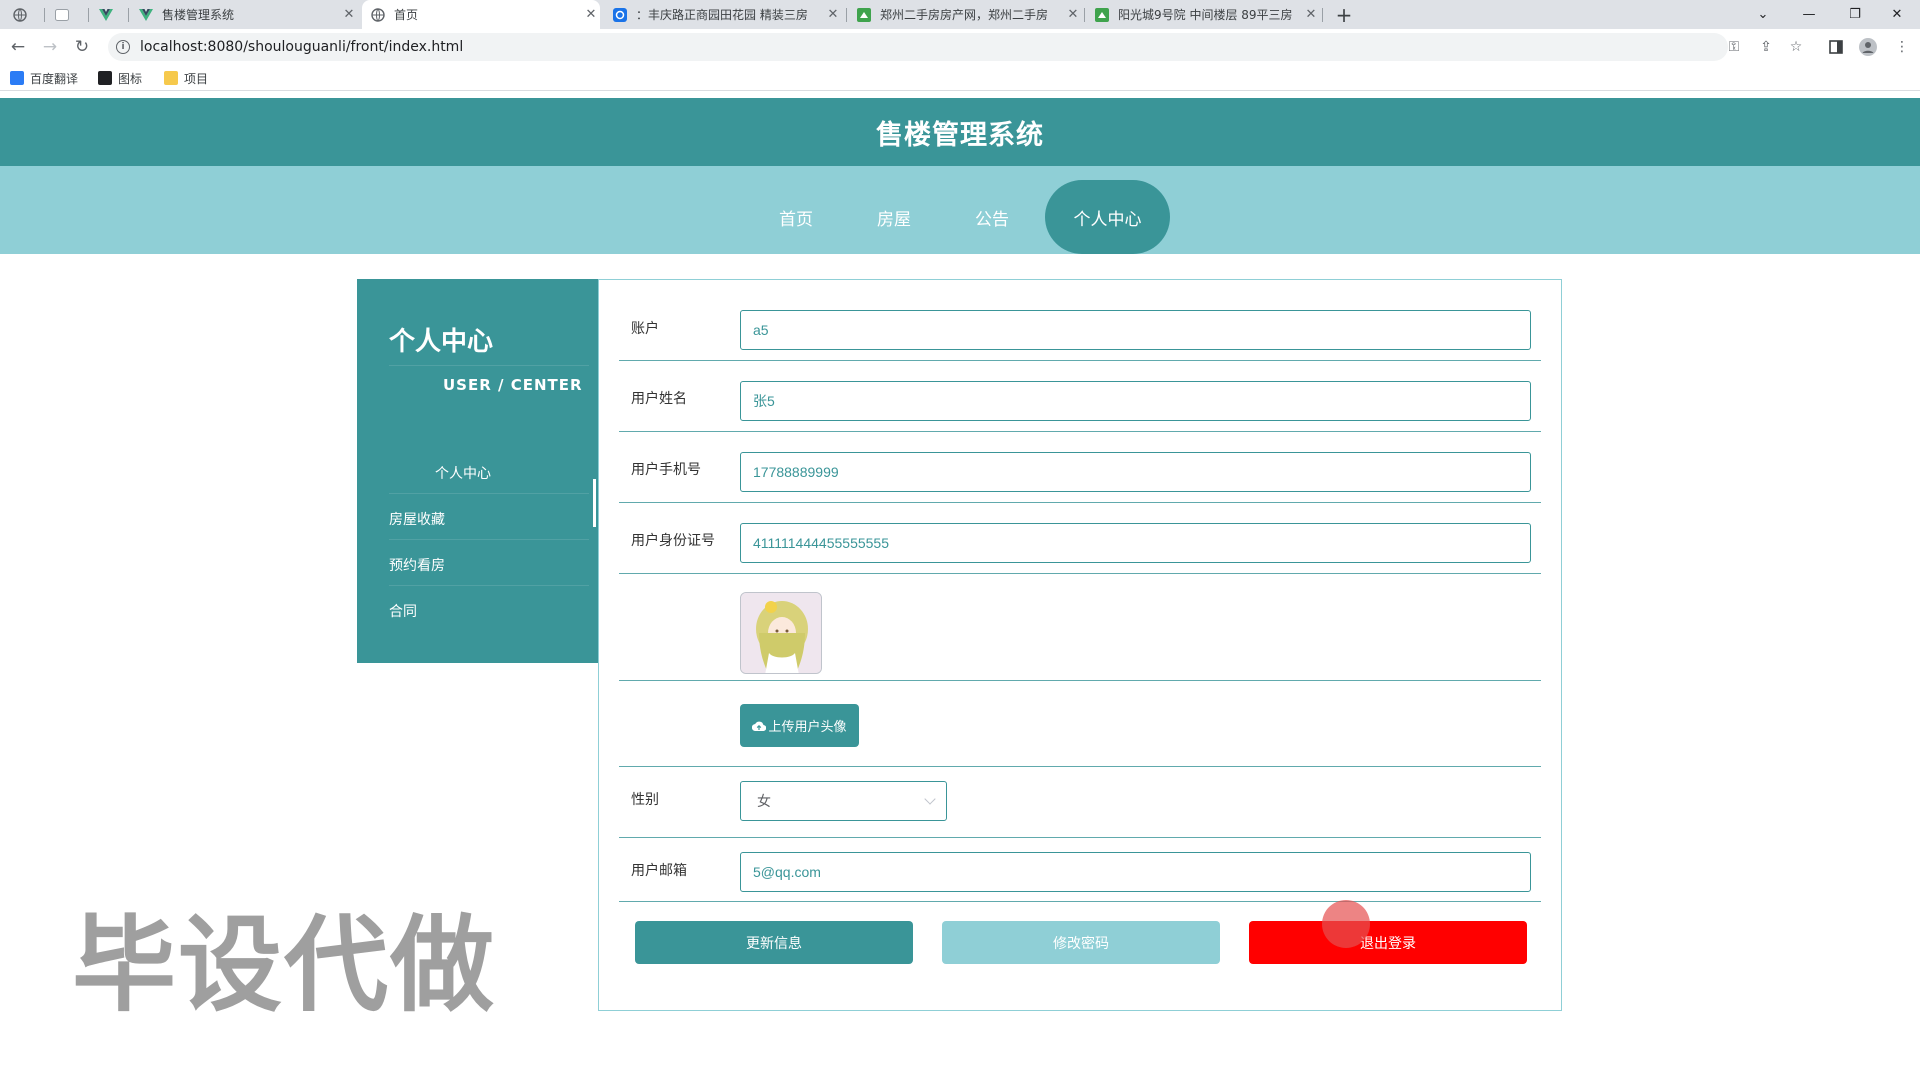 The height and width of the screenshot is (1072, 1920). I want to click on sidebar-active-indicator, so click(594, 503).